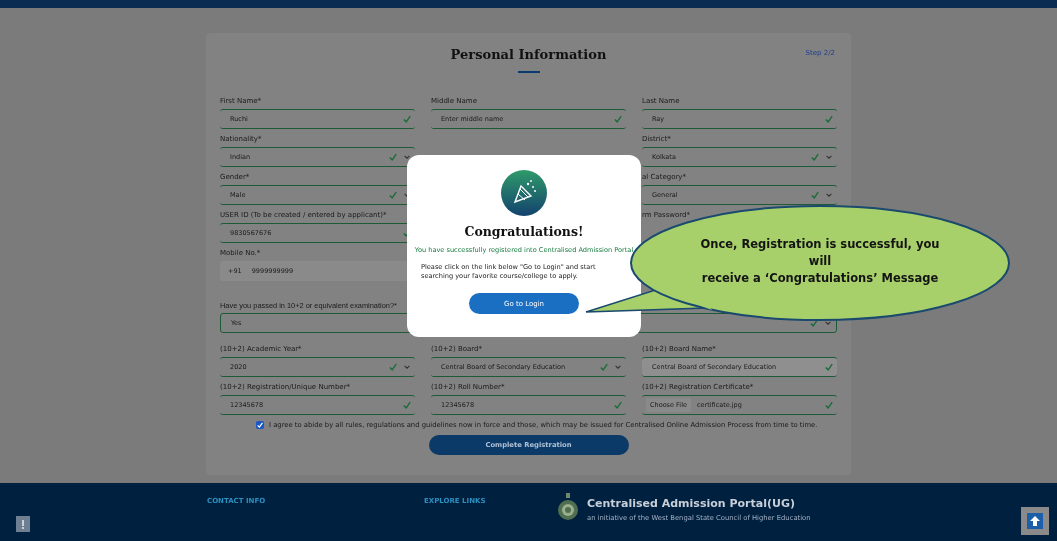 Image resolution: width=1057 pixels, height=541 pixels. I want to click on callout-text: Once, Registration is successful, you will receive a ‘Congratulations’ Message, so click(820, 261).